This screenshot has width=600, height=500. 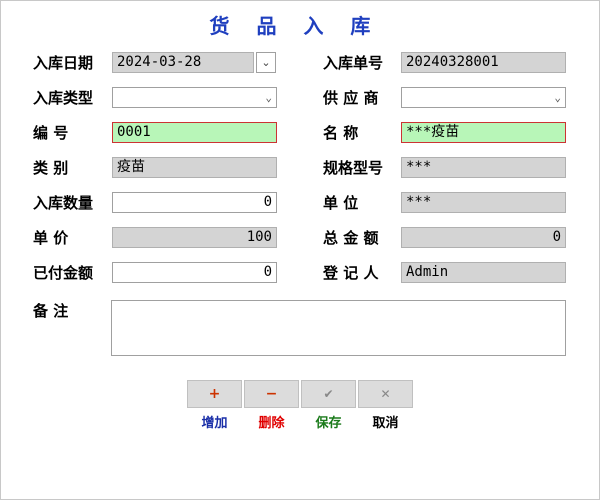 What do you see at coordinates (483, 62) in the screenshot?
I see `in-no-field: 20240328001` at bounding box center [483, 62].